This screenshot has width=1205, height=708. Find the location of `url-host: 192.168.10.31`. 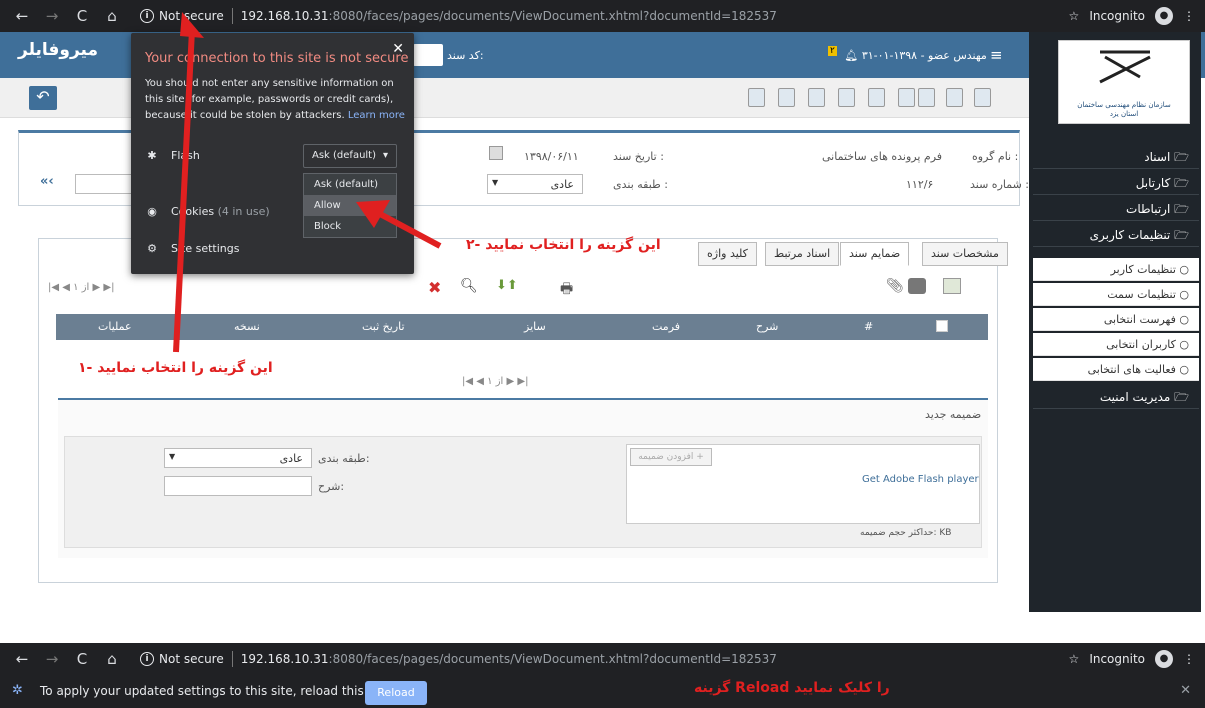

url-host: 192.168.10.31 is located at coordinates (285, 659).